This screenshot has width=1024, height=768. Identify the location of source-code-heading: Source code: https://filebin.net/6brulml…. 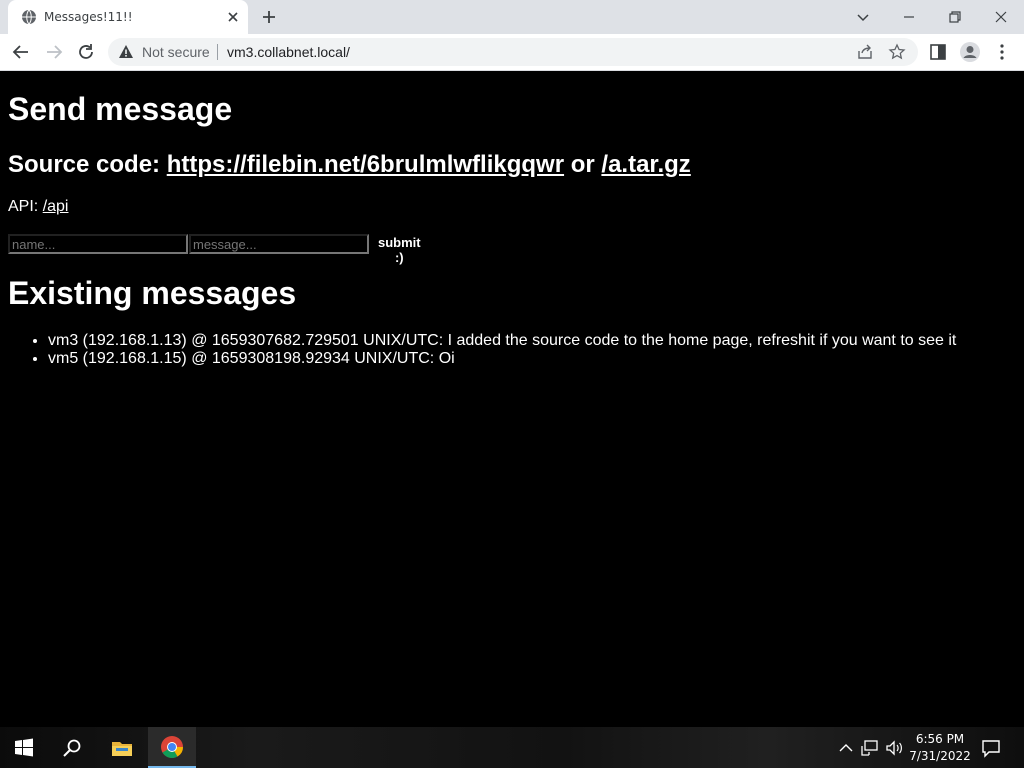
(349, 165).